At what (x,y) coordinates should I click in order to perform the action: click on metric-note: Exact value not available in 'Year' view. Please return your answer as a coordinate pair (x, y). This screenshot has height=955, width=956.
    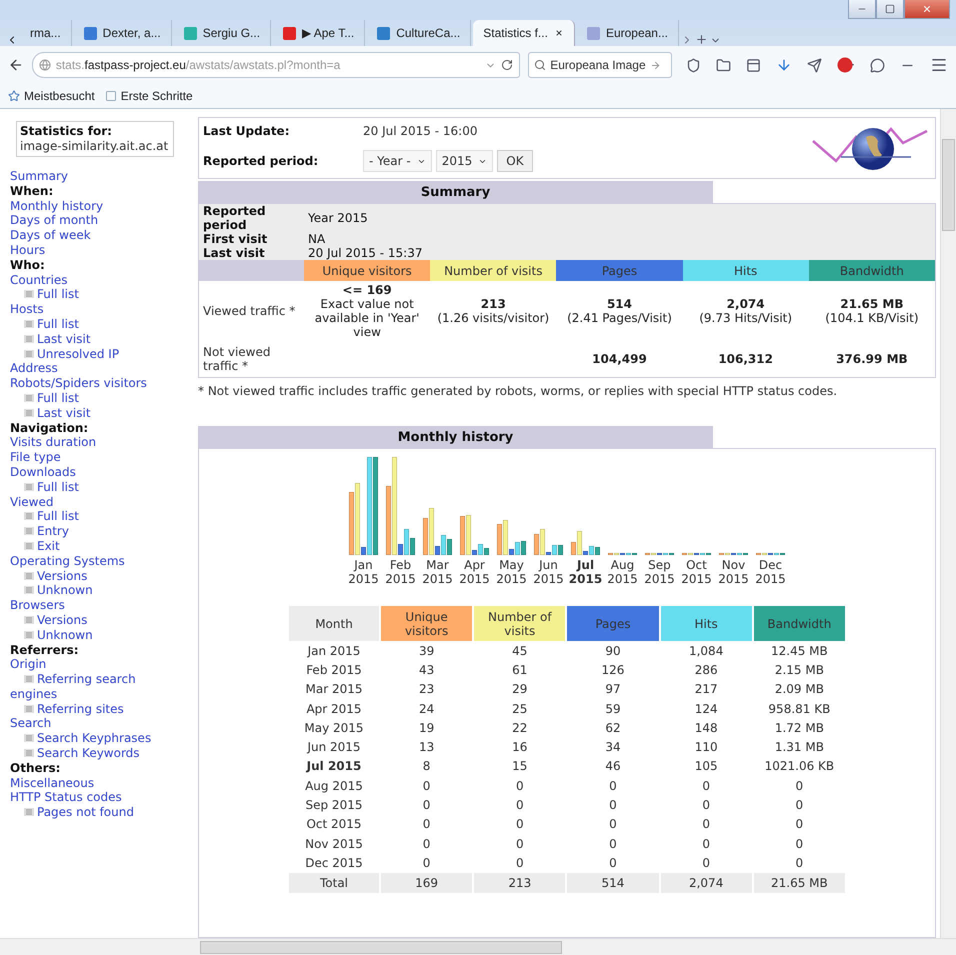
    Looking at the image, I should click on (367, 318).